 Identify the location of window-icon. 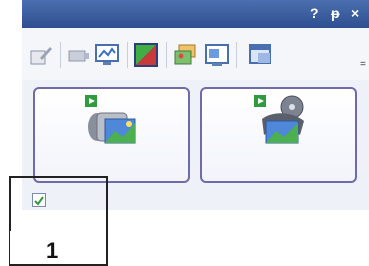
(261, 55).